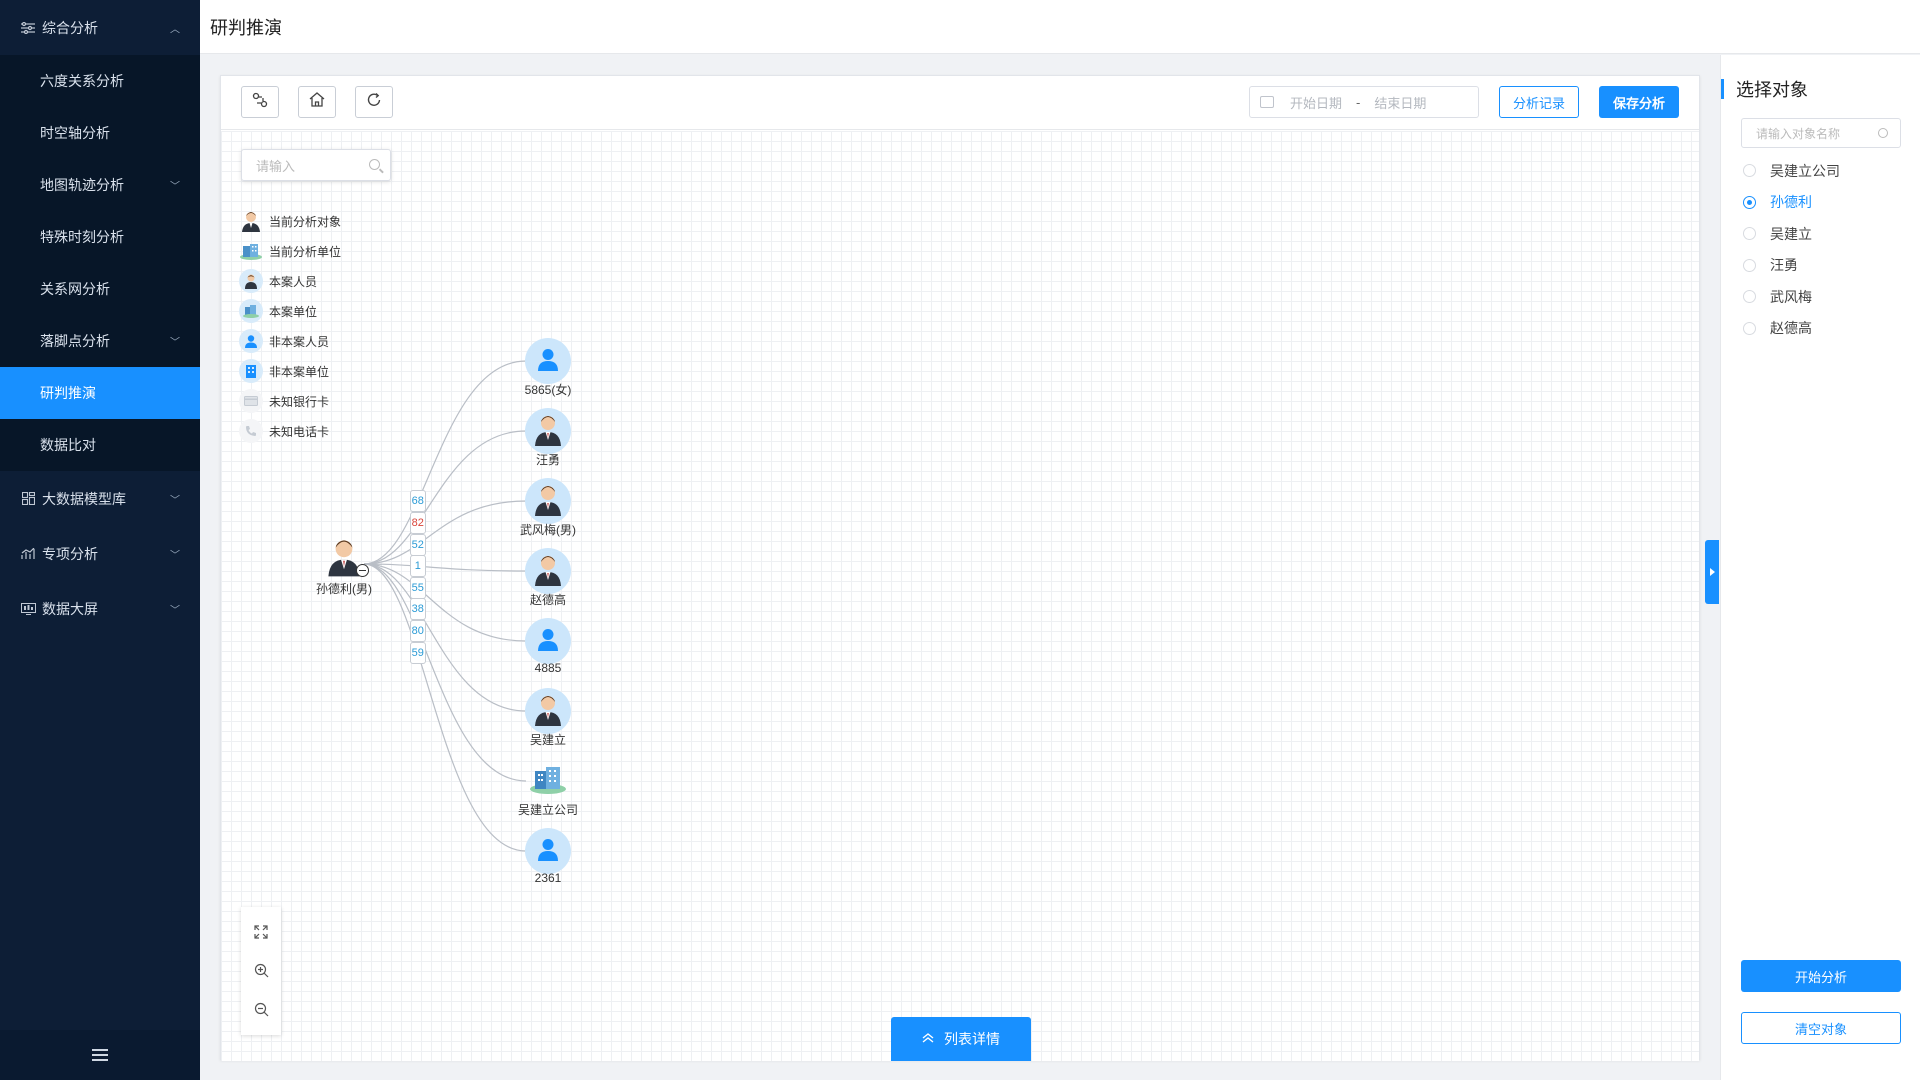 This screenshot has width=1920, height=1080. Describe the element at coordinates (1791, 171) in the screenshot. I see `object-radio-item: 吴建立公司` at that location.